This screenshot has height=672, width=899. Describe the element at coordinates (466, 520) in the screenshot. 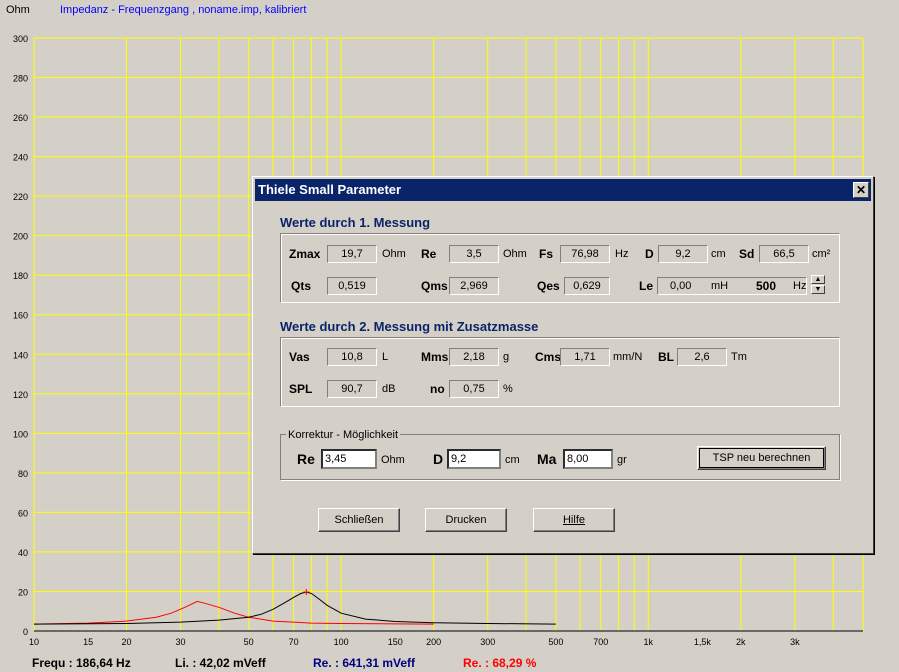

I see `print-button: Drucken` at that location.